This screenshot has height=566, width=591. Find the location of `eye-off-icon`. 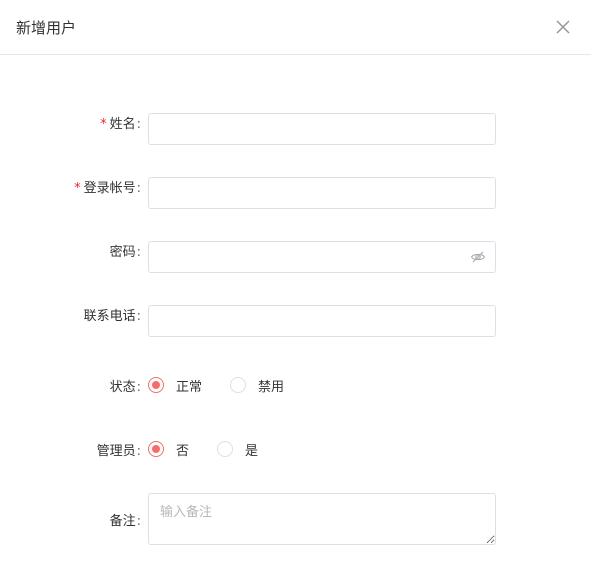

eye-off-icon is located at coordinates (478, 257).